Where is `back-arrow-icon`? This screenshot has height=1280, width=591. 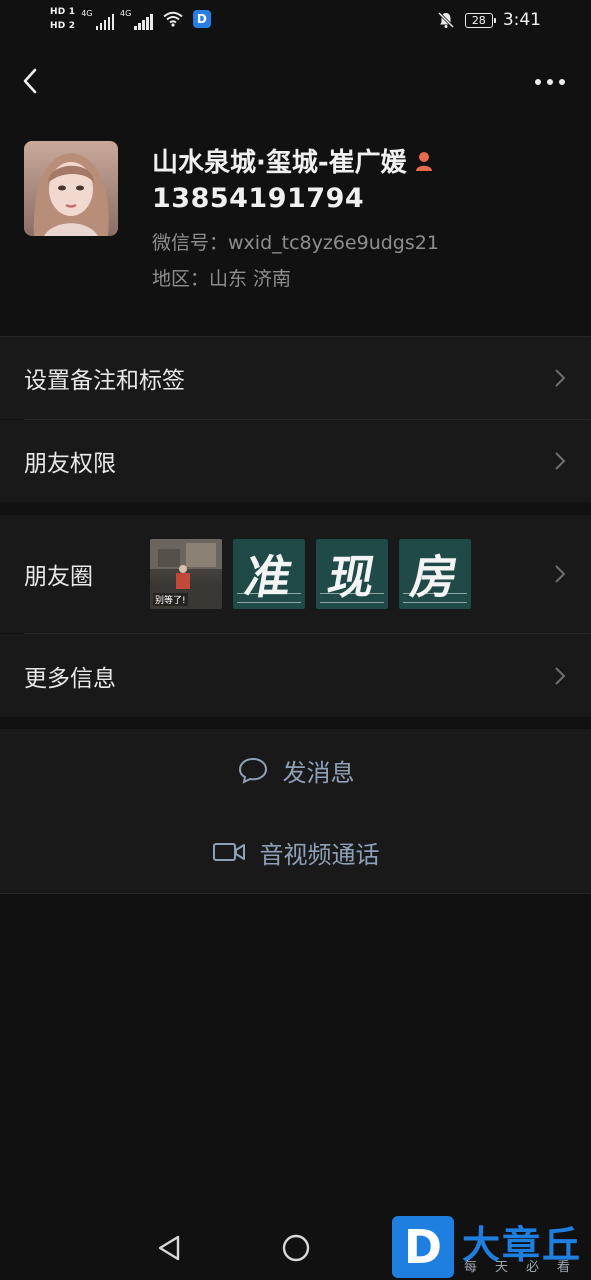
back-arrow-icon is located at coordinates (33, 81).